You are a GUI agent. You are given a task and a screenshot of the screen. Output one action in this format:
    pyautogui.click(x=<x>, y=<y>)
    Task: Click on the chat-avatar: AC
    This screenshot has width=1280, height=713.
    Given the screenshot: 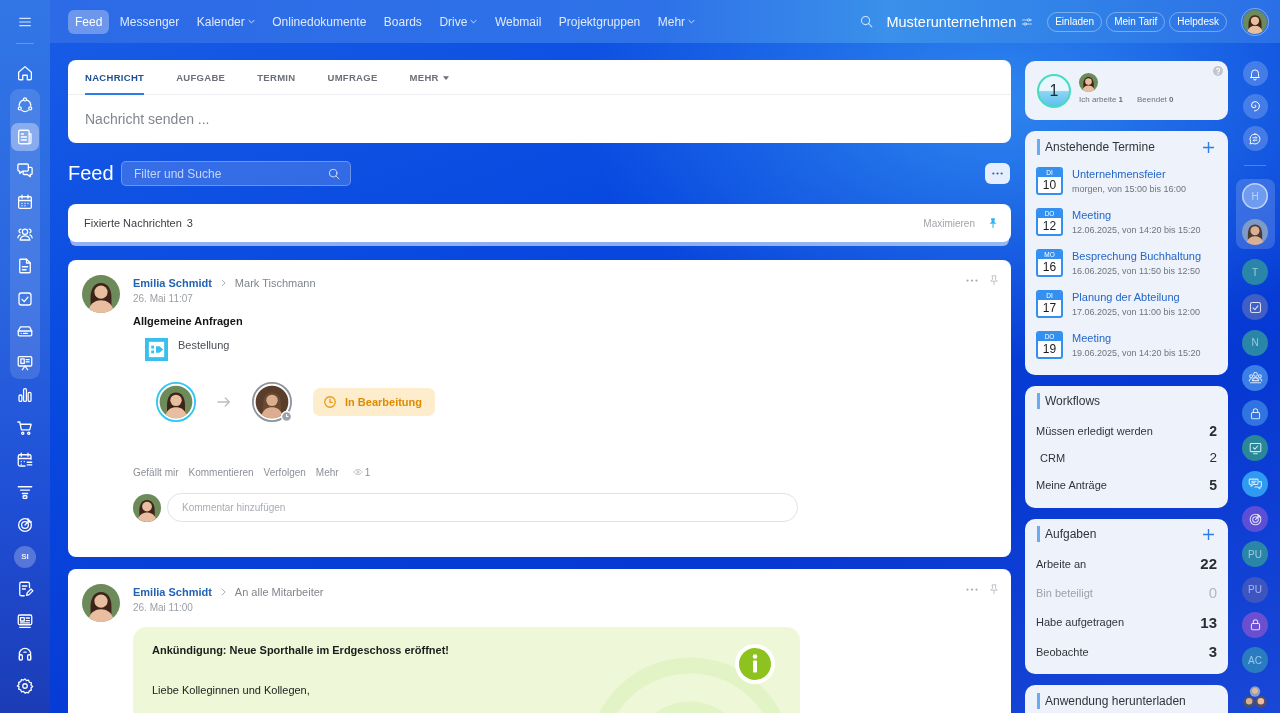 What is the action you would take?
    pyautogui.click(x=1255, y=660)
    